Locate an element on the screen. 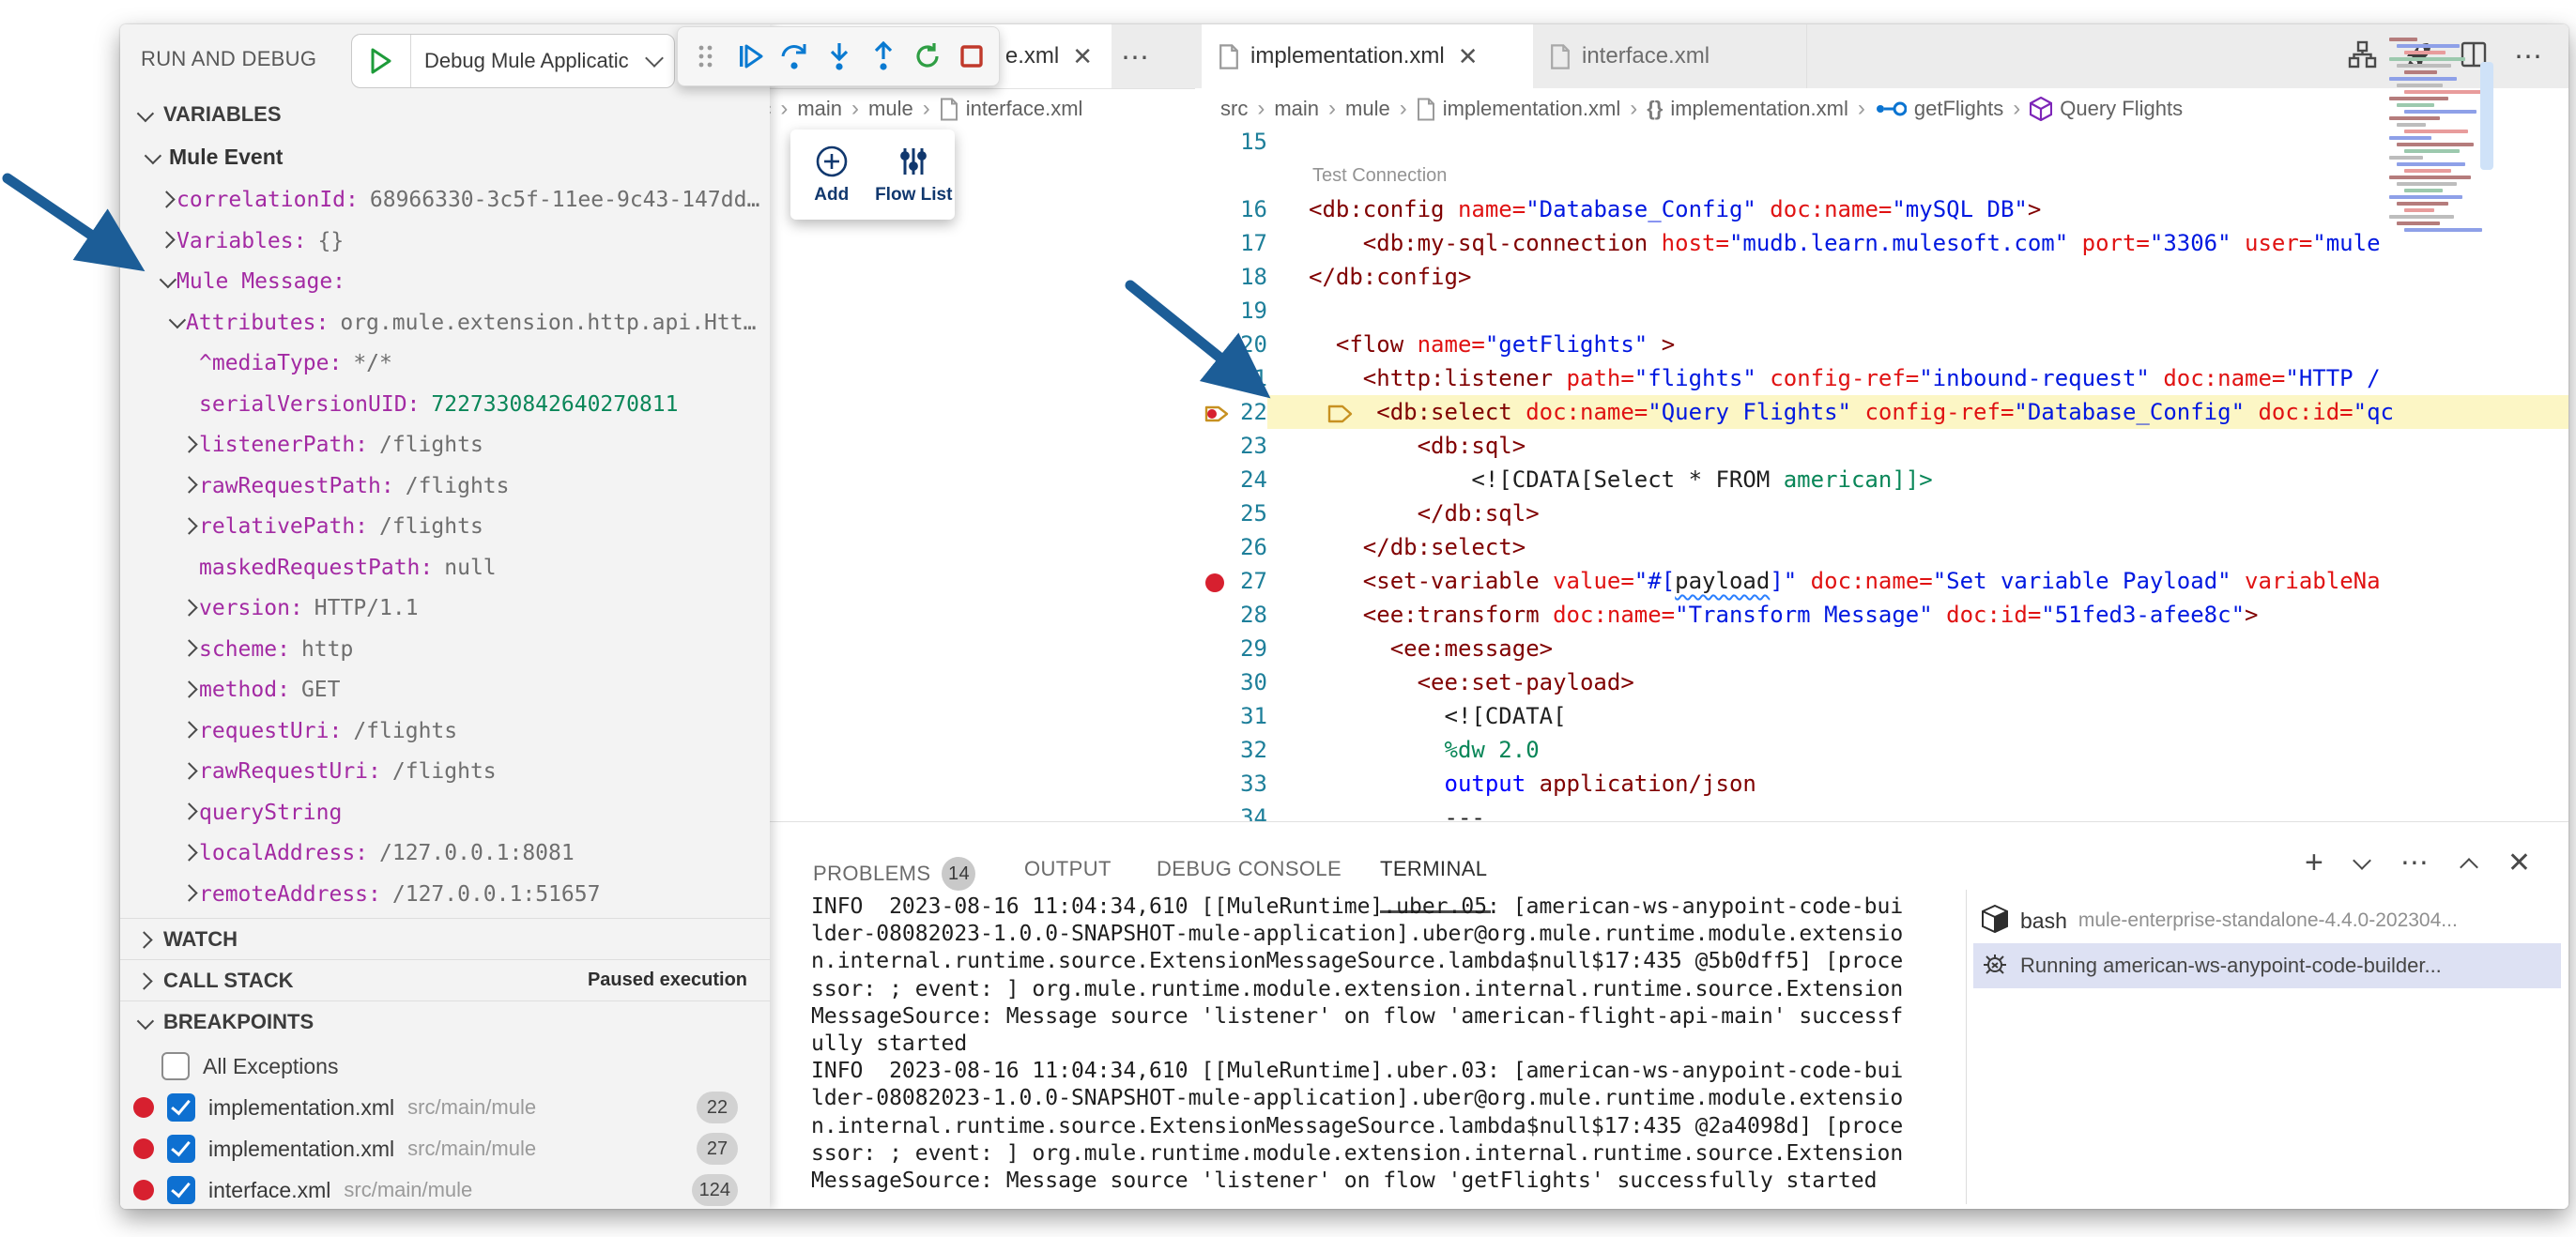 The width and height of the screenshot is (2576, 1237). variable-row-maskedrequestpath: maskedRequestPath: null is located at coordinates (474, 567).